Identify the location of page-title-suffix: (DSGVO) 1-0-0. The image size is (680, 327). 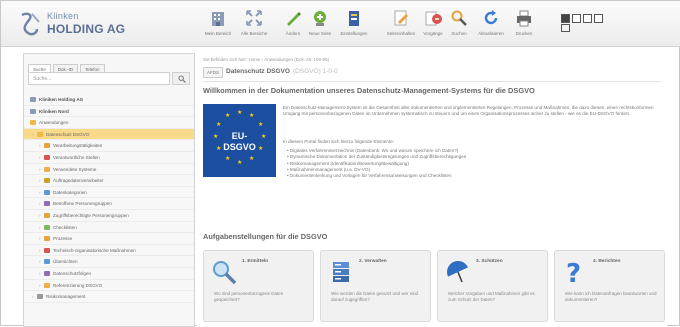
(315, 71).